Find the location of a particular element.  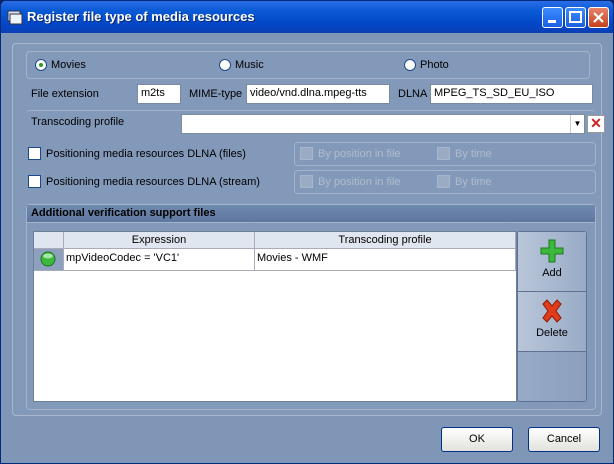

clear-icon: ✕ is located at coordinates (596, 123).